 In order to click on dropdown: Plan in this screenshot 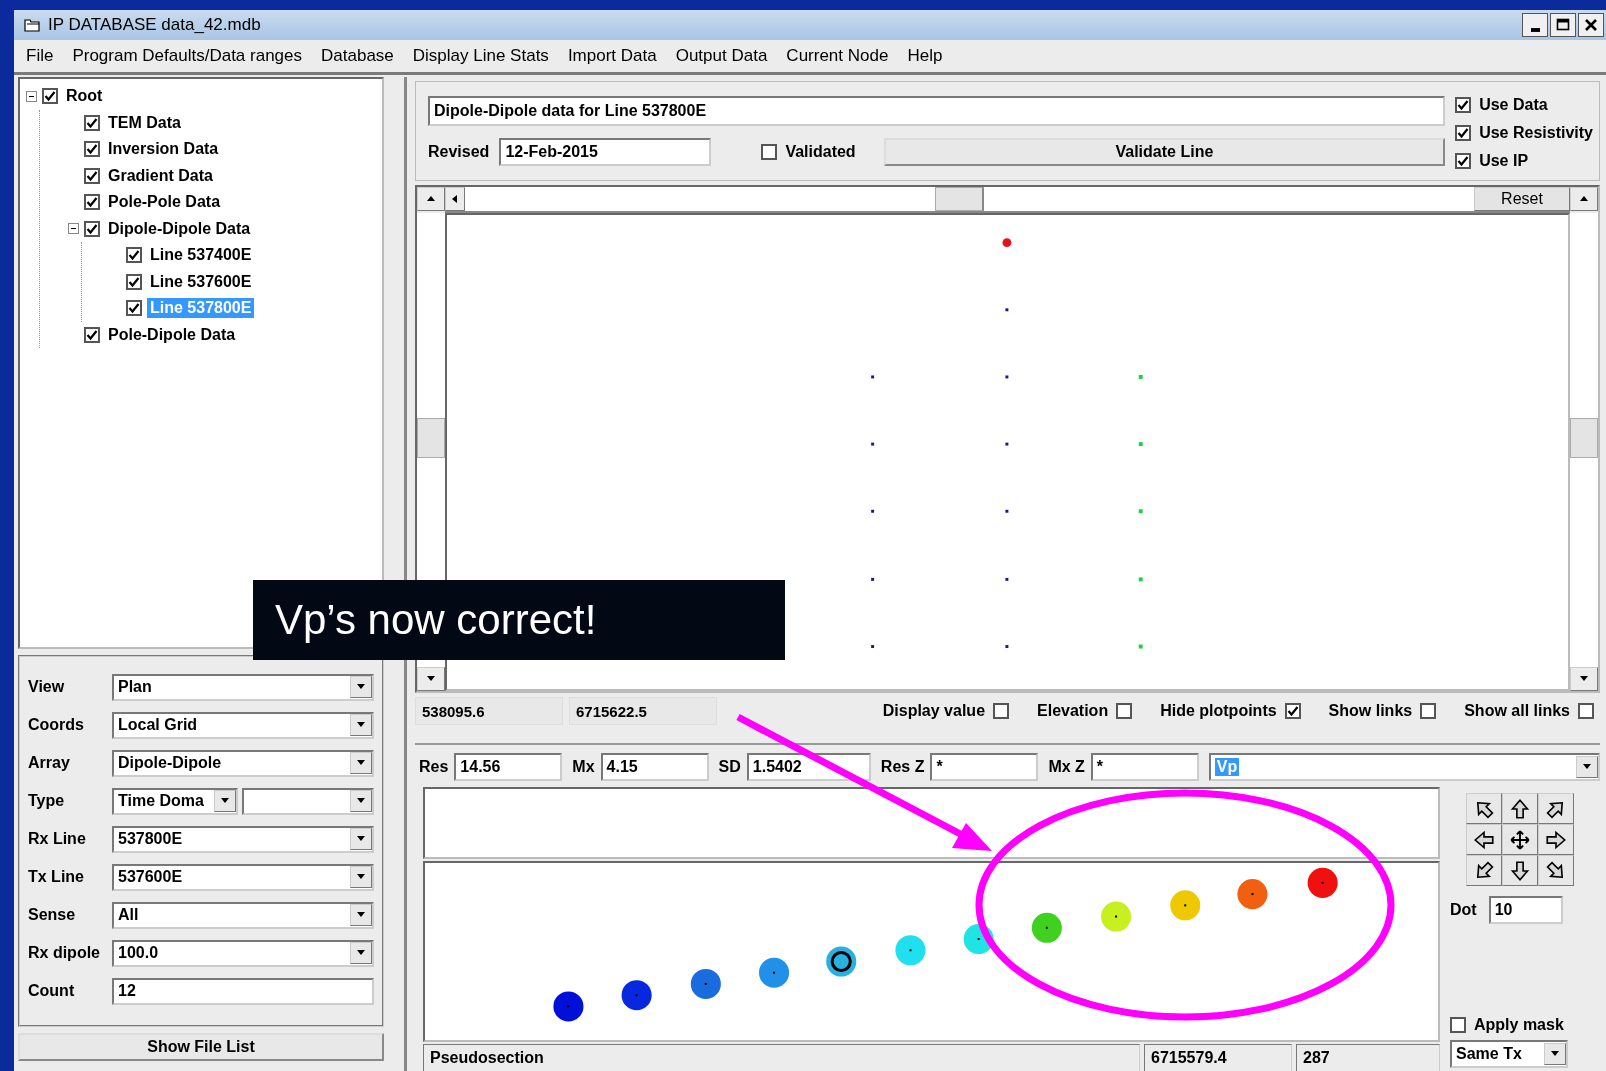, I will do `click(243, 687)`.